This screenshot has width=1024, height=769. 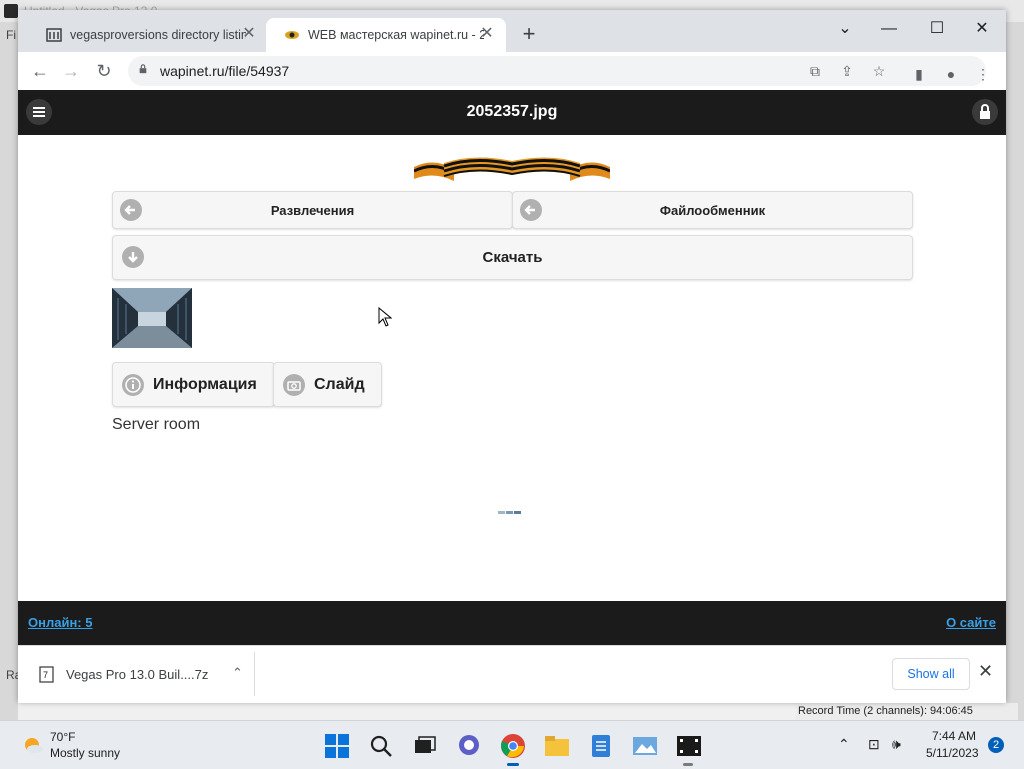 What do you see at coordinates (381, 746) in the screenshot?
I see `search-icon` at bounding box center [381, 746].